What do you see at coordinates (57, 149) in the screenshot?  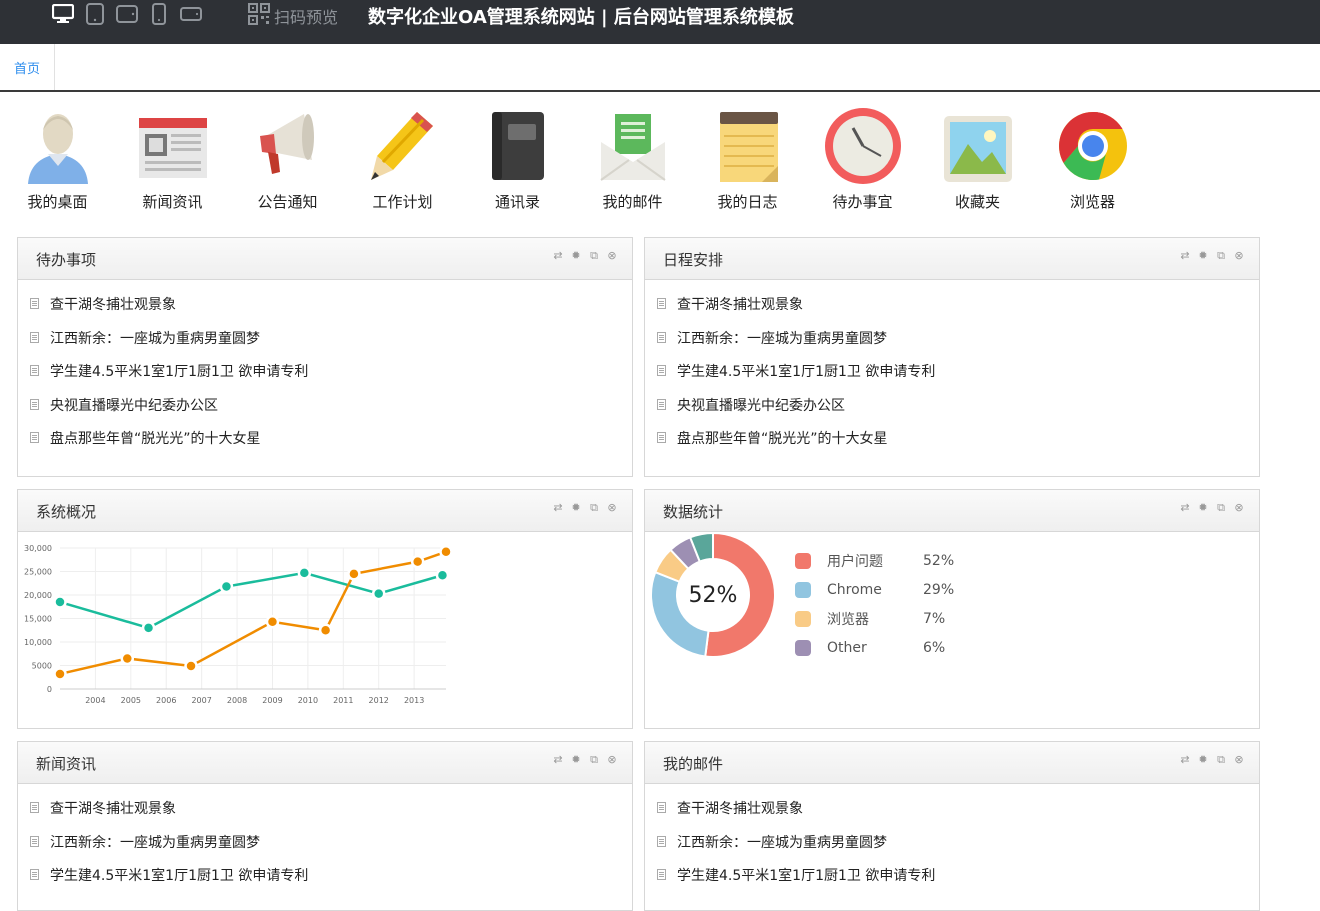 I see `user-desktop-icon` at bounding box center [57, 149].